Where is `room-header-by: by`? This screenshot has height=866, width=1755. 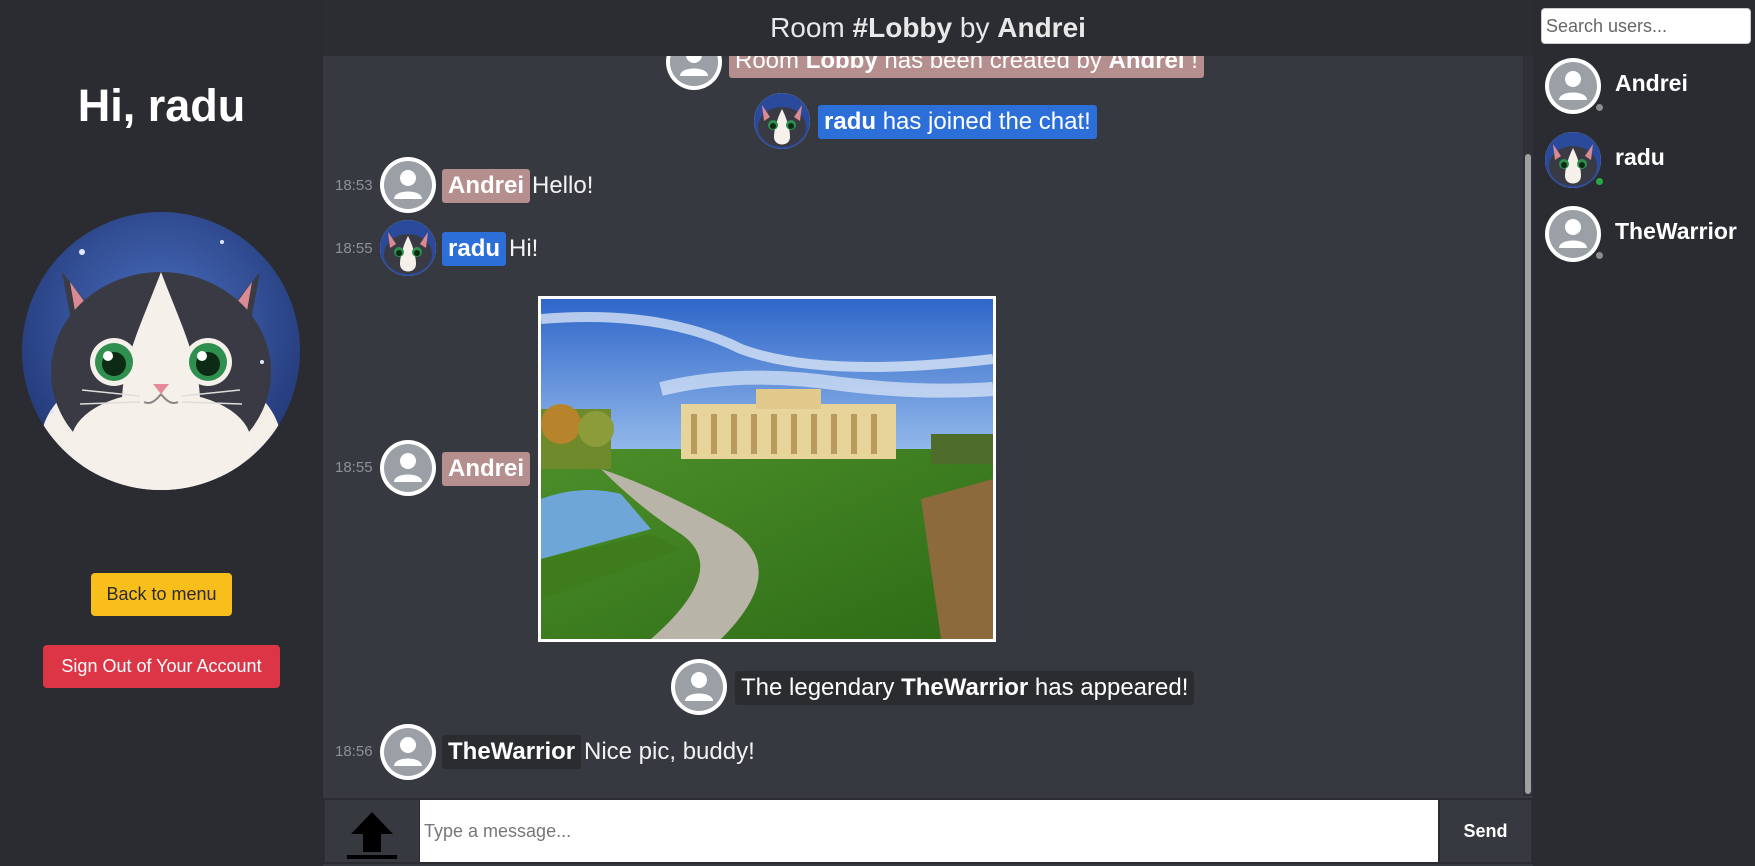
room-header-by: by is located at coordinates (974, 27).